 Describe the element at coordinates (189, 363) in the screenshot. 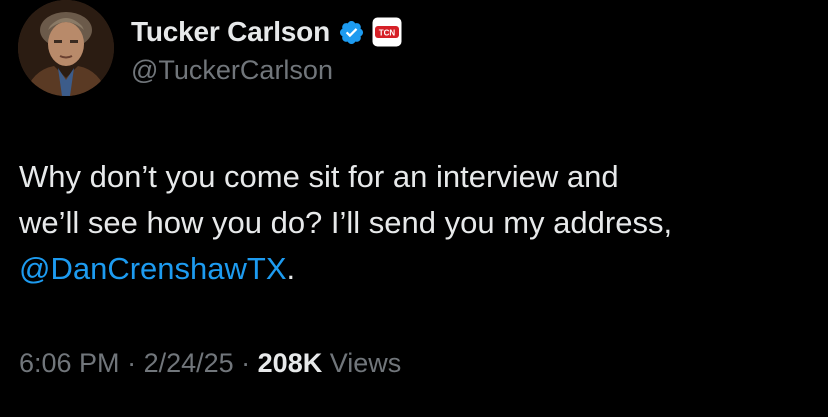

I see `tweet-date: 2/24/25` at that location.